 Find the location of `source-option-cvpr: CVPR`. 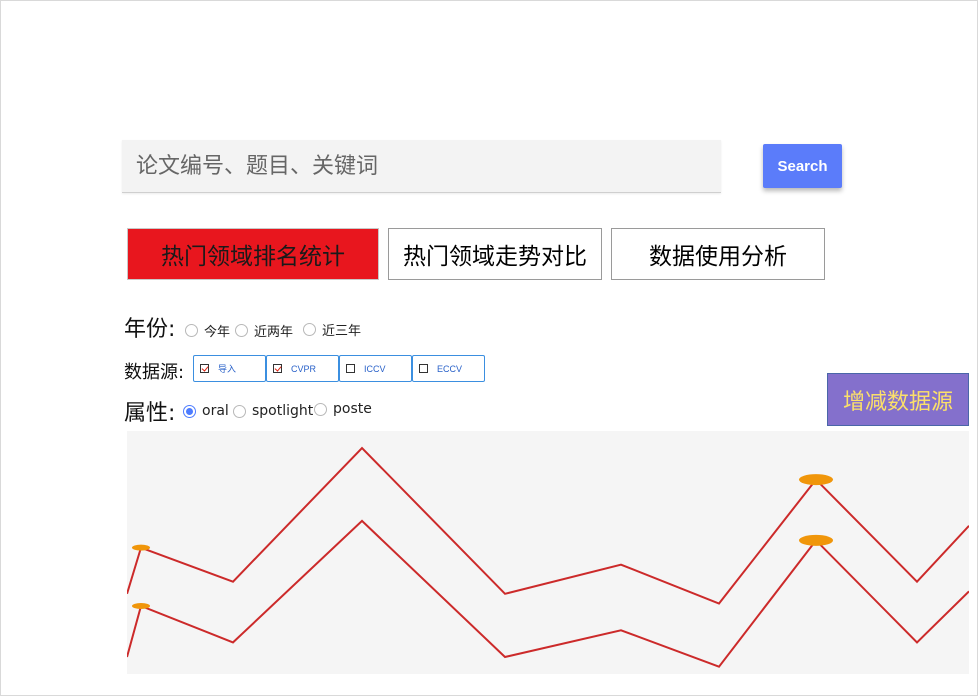

source-option-cvpr: CVPR is located at coordinates (302, 368).